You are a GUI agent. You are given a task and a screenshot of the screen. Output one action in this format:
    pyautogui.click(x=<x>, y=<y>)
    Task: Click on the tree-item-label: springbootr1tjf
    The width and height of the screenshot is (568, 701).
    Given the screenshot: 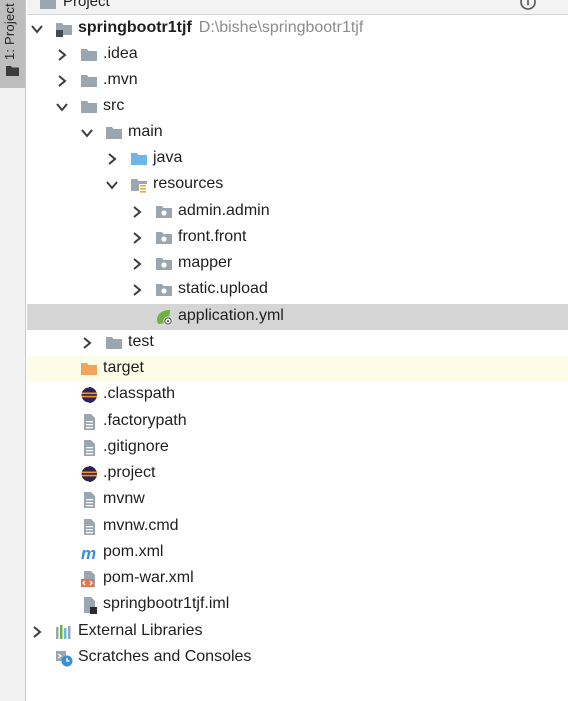 What is the action you would take?
    pyautogui.click(x=135, y=27)
    